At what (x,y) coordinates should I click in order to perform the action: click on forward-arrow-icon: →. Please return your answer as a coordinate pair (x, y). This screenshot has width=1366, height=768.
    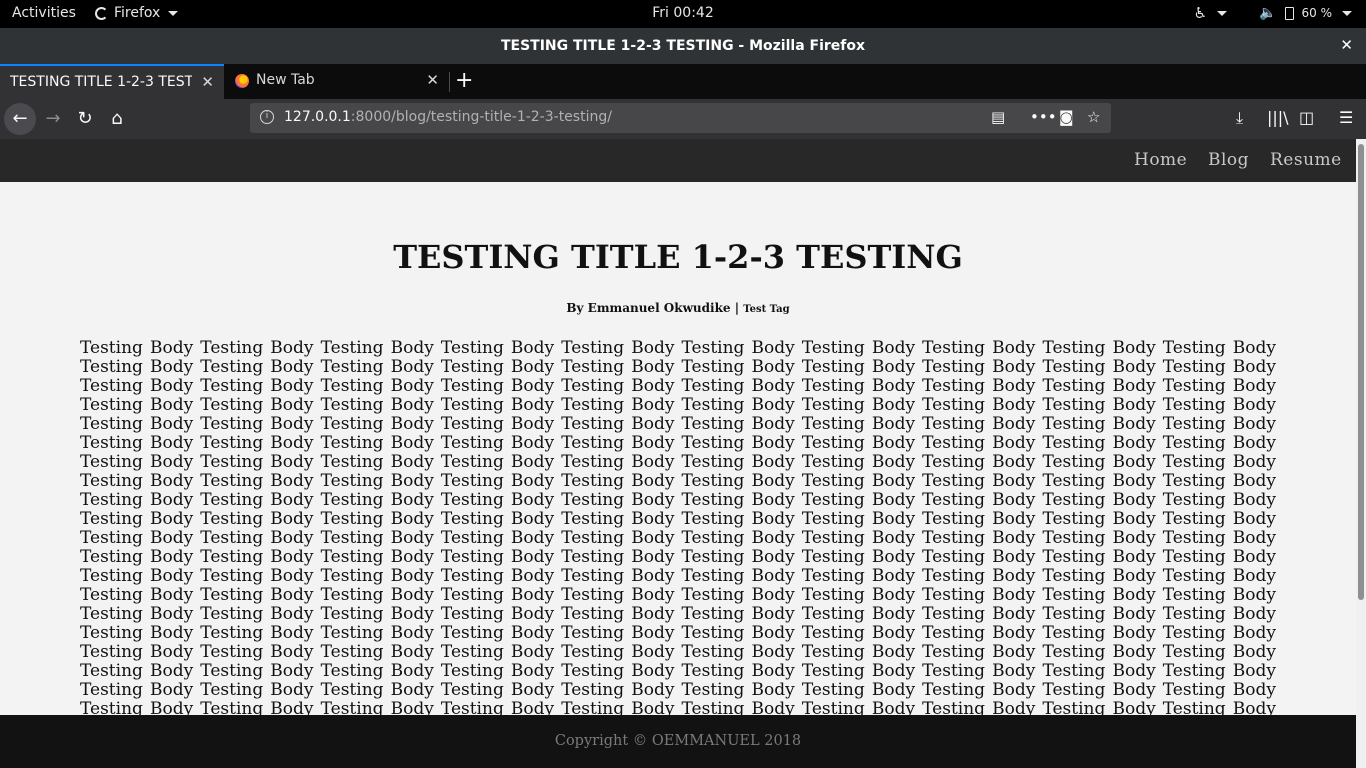
    Looking at the image, I should click on (53, 119).